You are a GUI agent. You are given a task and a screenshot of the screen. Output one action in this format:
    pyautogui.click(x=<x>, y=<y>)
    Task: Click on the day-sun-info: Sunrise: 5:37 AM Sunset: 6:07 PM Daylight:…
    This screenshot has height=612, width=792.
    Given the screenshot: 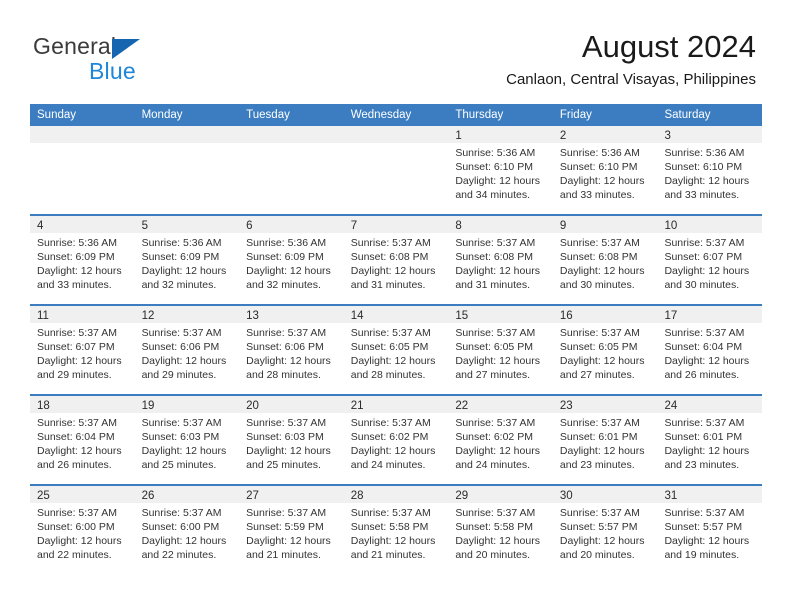 What is the action you would take?
    pyautogui.click(x=82, y=352)
    